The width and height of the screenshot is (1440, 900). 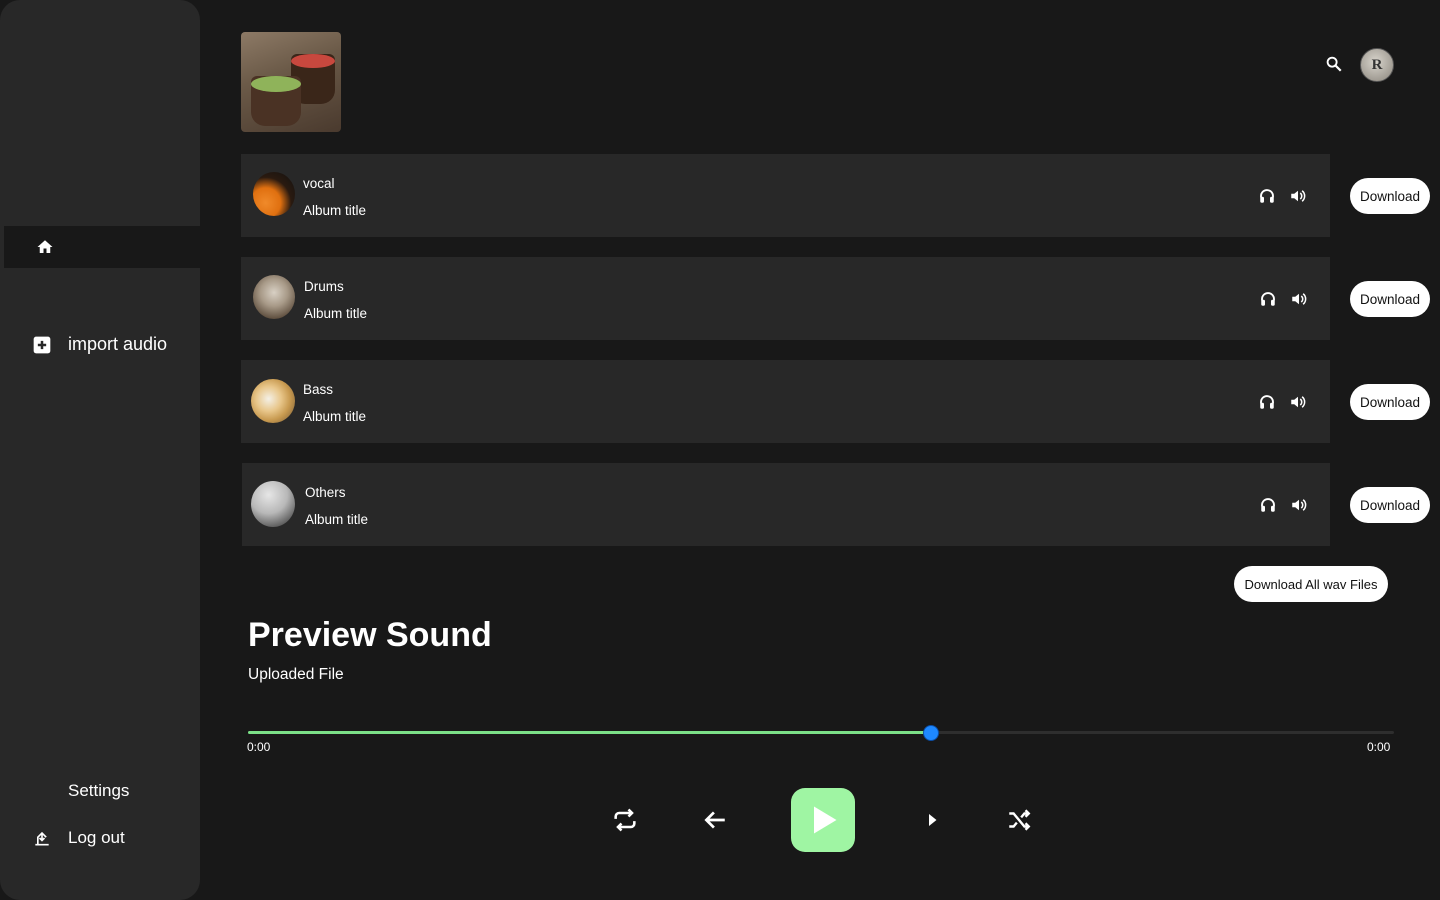 I want to click on download-button-vocal: Download, so click(x=1390, y=196).